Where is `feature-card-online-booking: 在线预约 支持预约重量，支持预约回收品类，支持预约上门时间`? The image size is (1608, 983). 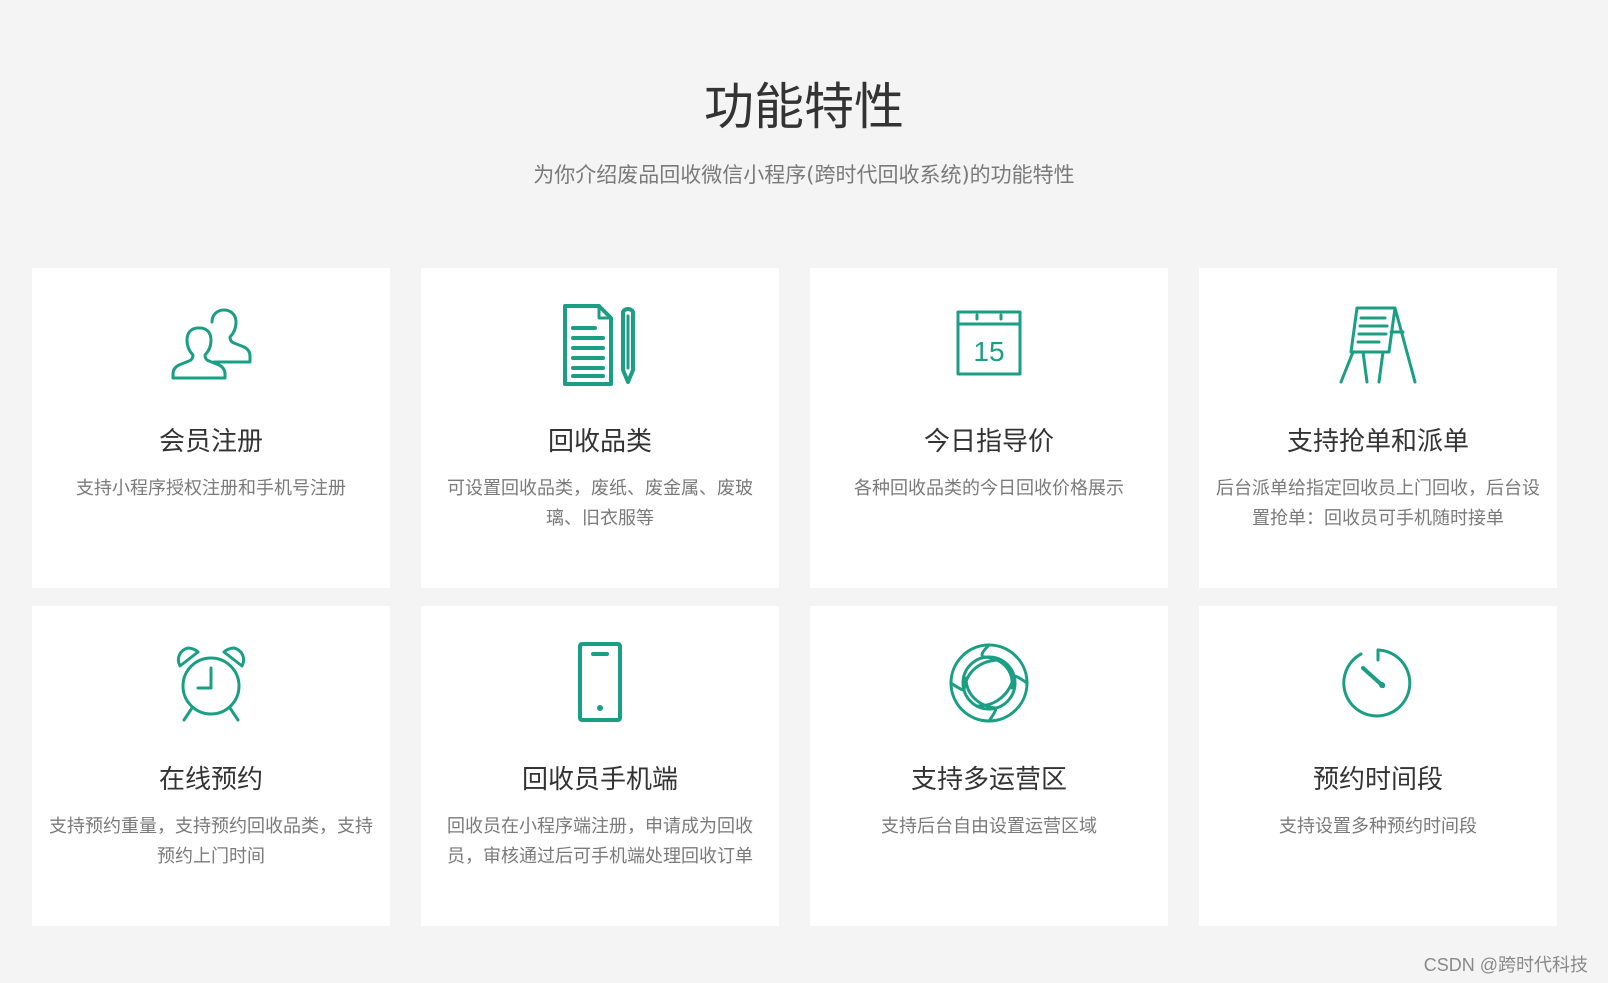
feature-card-online-booking: 在线预约 支持预约重量，支持预约回收品类，支持预约上门时间 is located at coordinates (211, 766).